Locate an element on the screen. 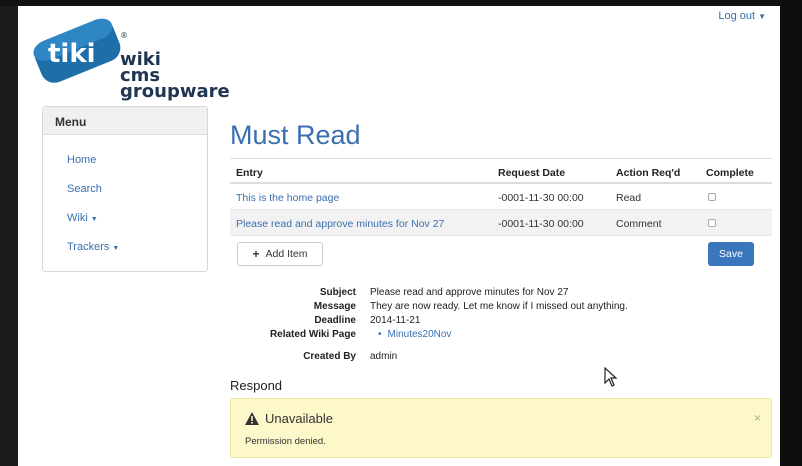 The height and width of the screenshot is (466, 802). menu-item-home: Home is located at coordinates (81, 160).